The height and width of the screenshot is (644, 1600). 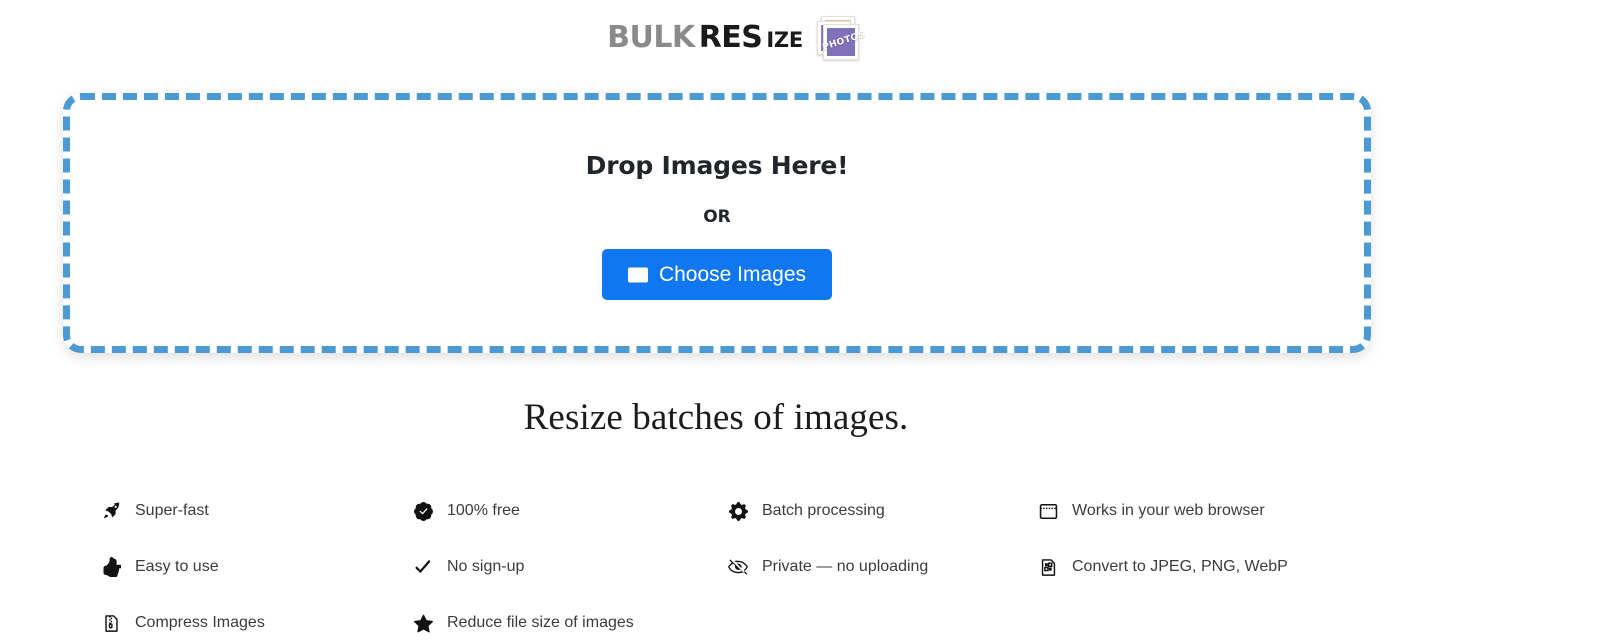 What do you see at coordinates (840, 38) in the screenshot?
I see `stacked-photos-icon: PHOTOS` at bounding box center [840, 38].